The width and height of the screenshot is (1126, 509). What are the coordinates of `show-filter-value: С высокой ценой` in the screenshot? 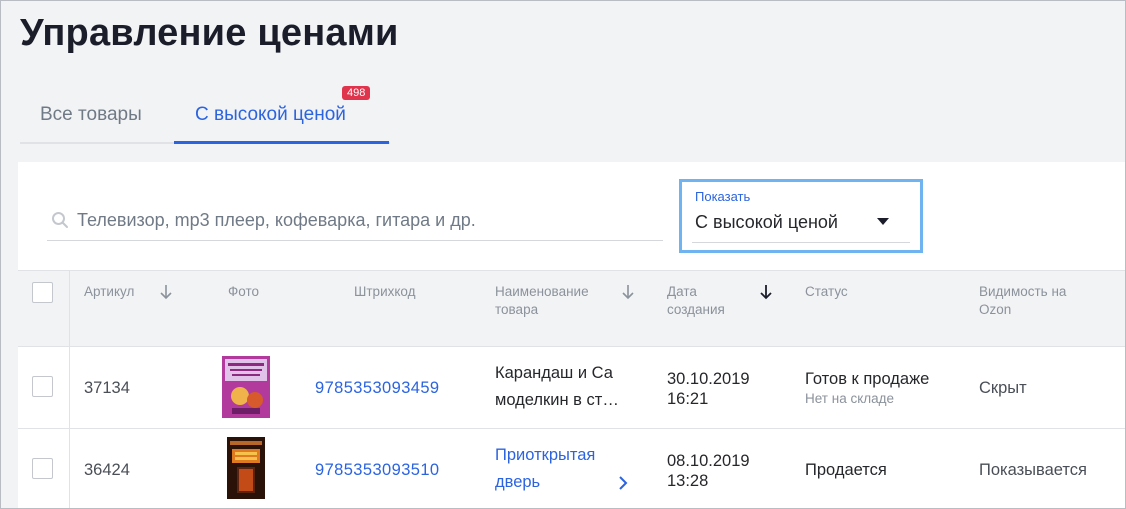 It's located at (766, 222).